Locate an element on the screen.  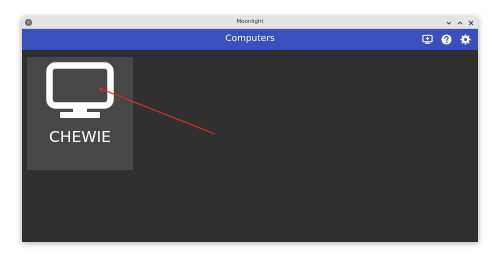
minimize-button is located at coordinates (448, 22).